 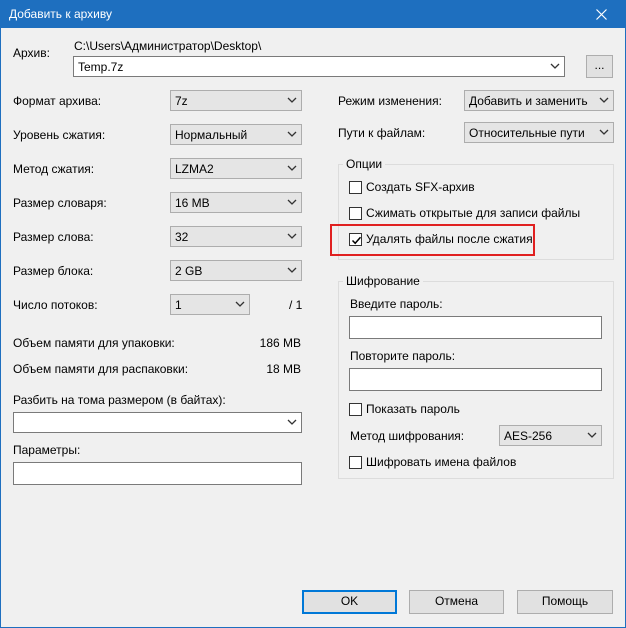 I want to click on word-label: Размер слова:, so click(x=53, y=237).